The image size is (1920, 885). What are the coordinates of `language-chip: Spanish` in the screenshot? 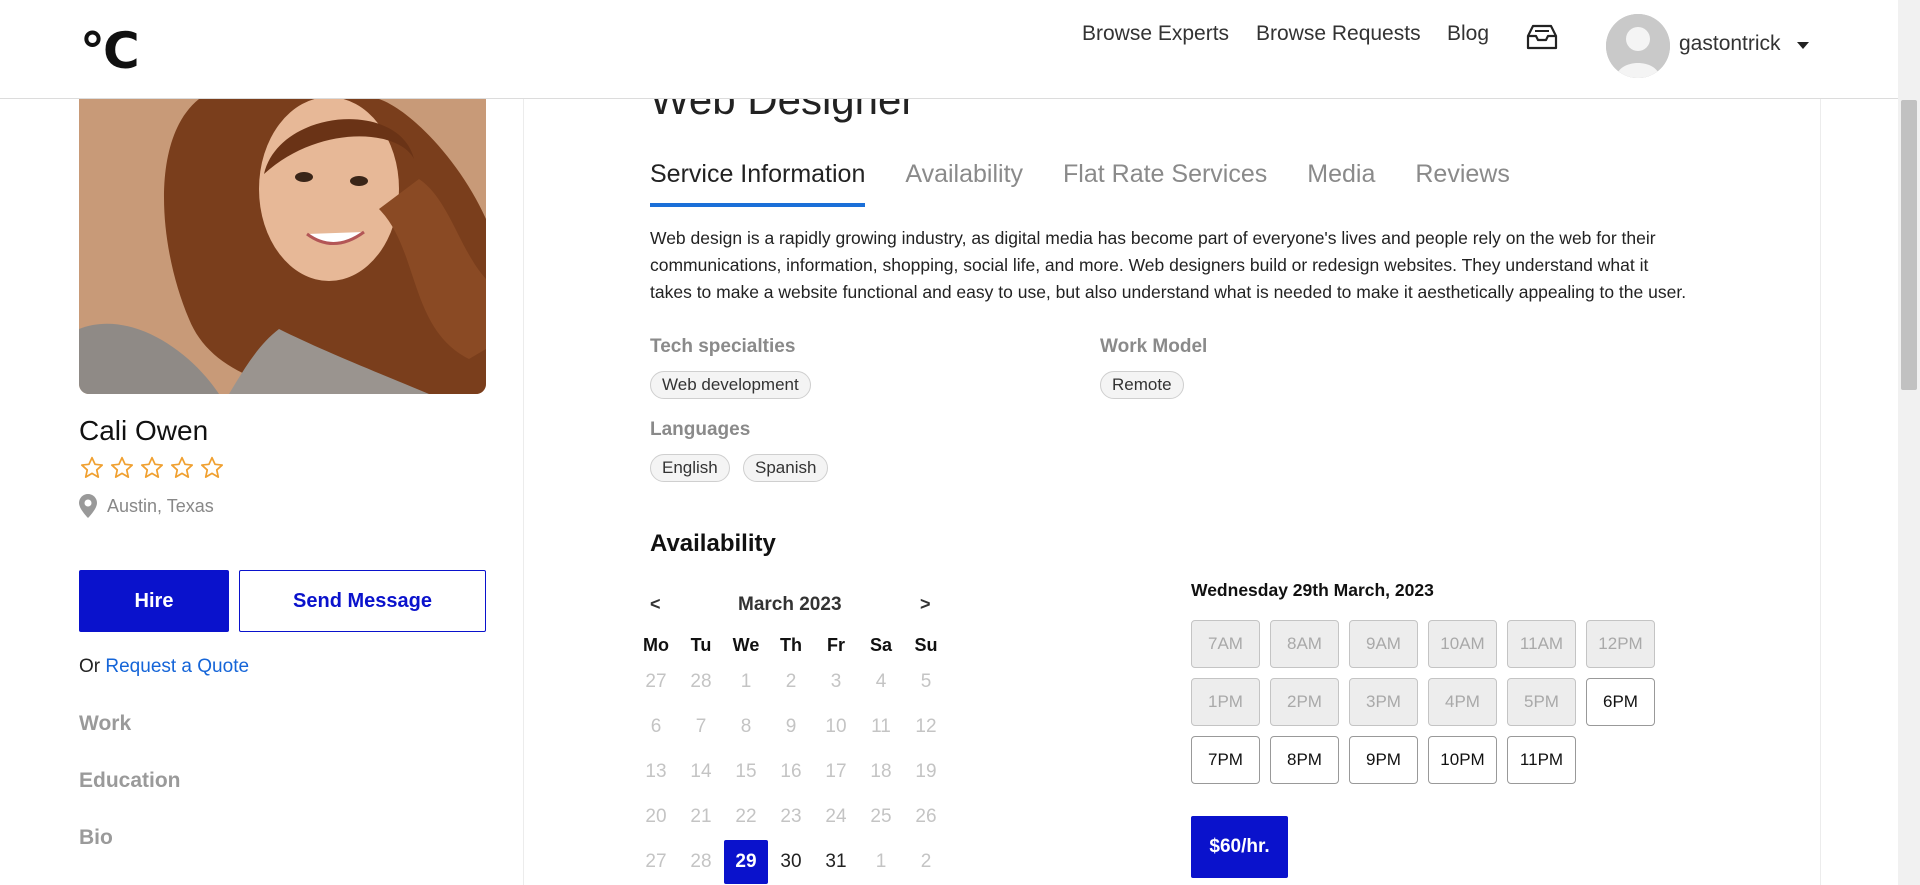 It's located at (786, 468).